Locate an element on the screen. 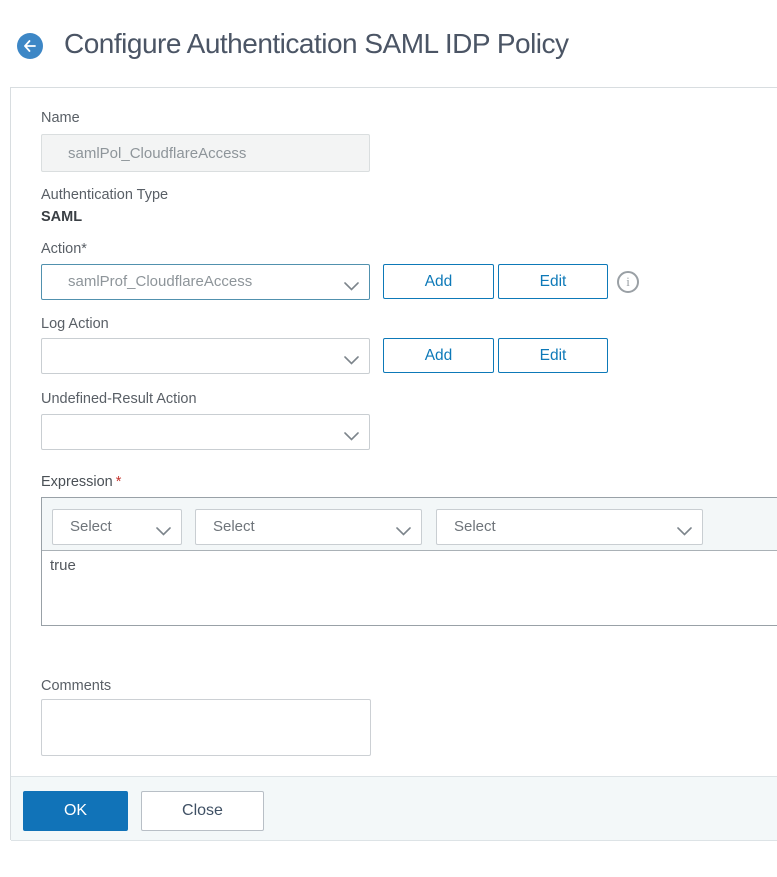  expression-operand-select-3: Select is located at coordinates (569, 527).